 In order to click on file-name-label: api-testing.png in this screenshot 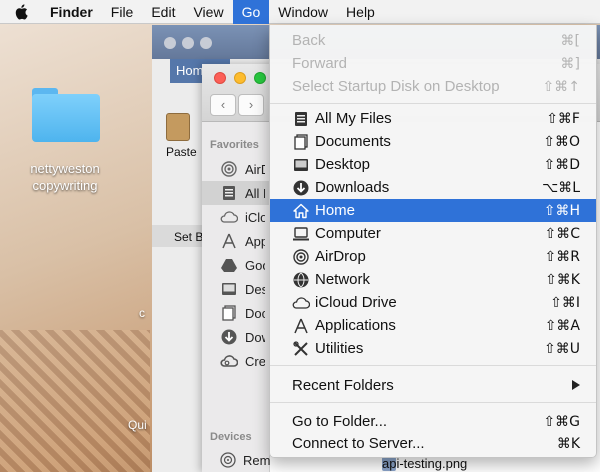, I will do `click(424, 463)`.